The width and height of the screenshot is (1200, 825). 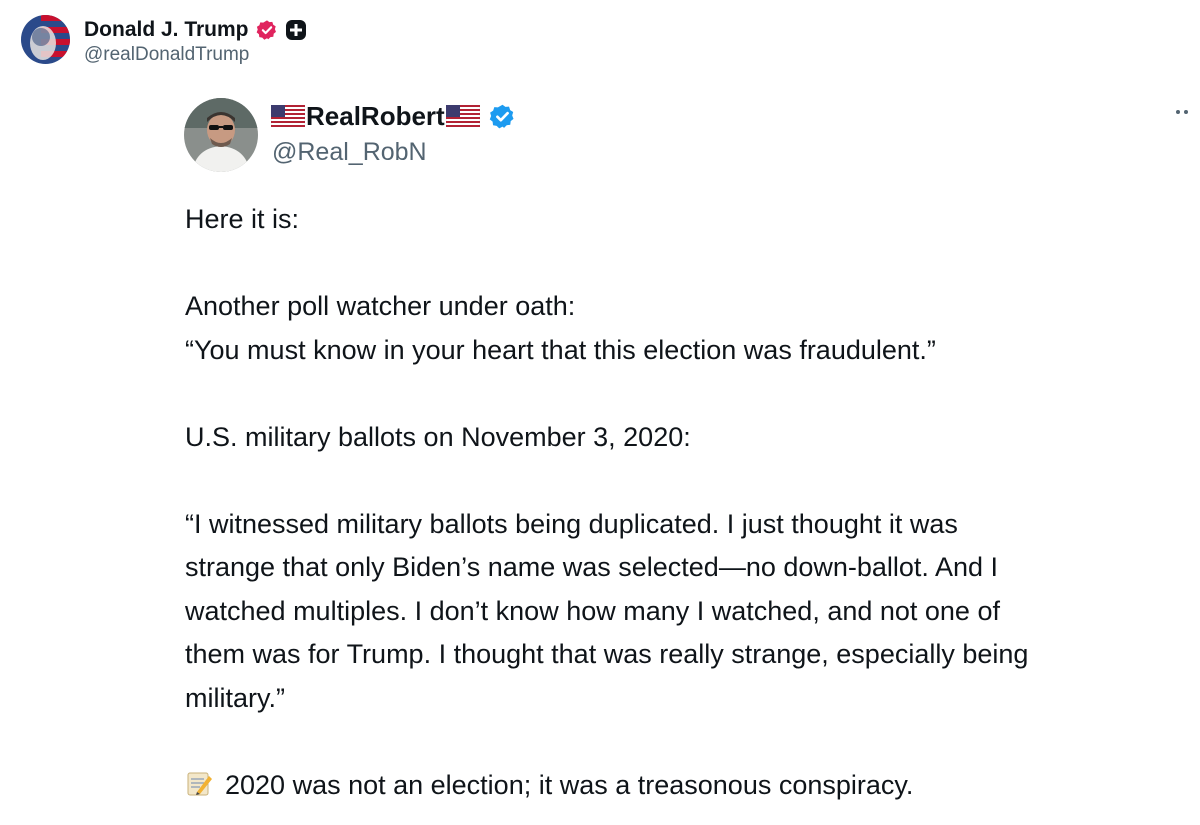 I want to click on author-handle: @realDonaldTrump, so click(x=166, y=55).